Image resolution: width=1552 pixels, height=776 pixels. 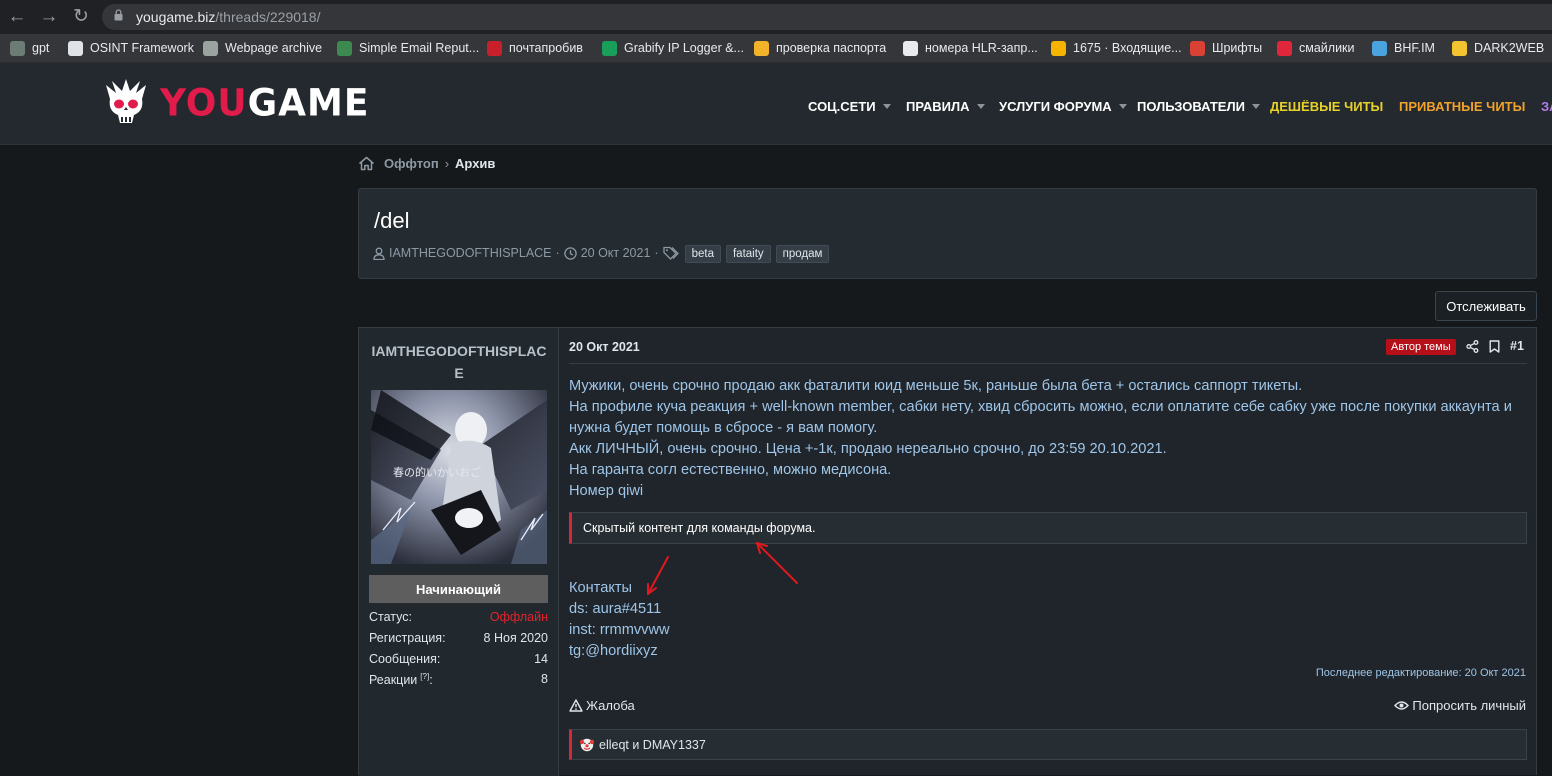 I want to click on breadcrumb: Оффтоп › Архив, so click(x=426, y=163).